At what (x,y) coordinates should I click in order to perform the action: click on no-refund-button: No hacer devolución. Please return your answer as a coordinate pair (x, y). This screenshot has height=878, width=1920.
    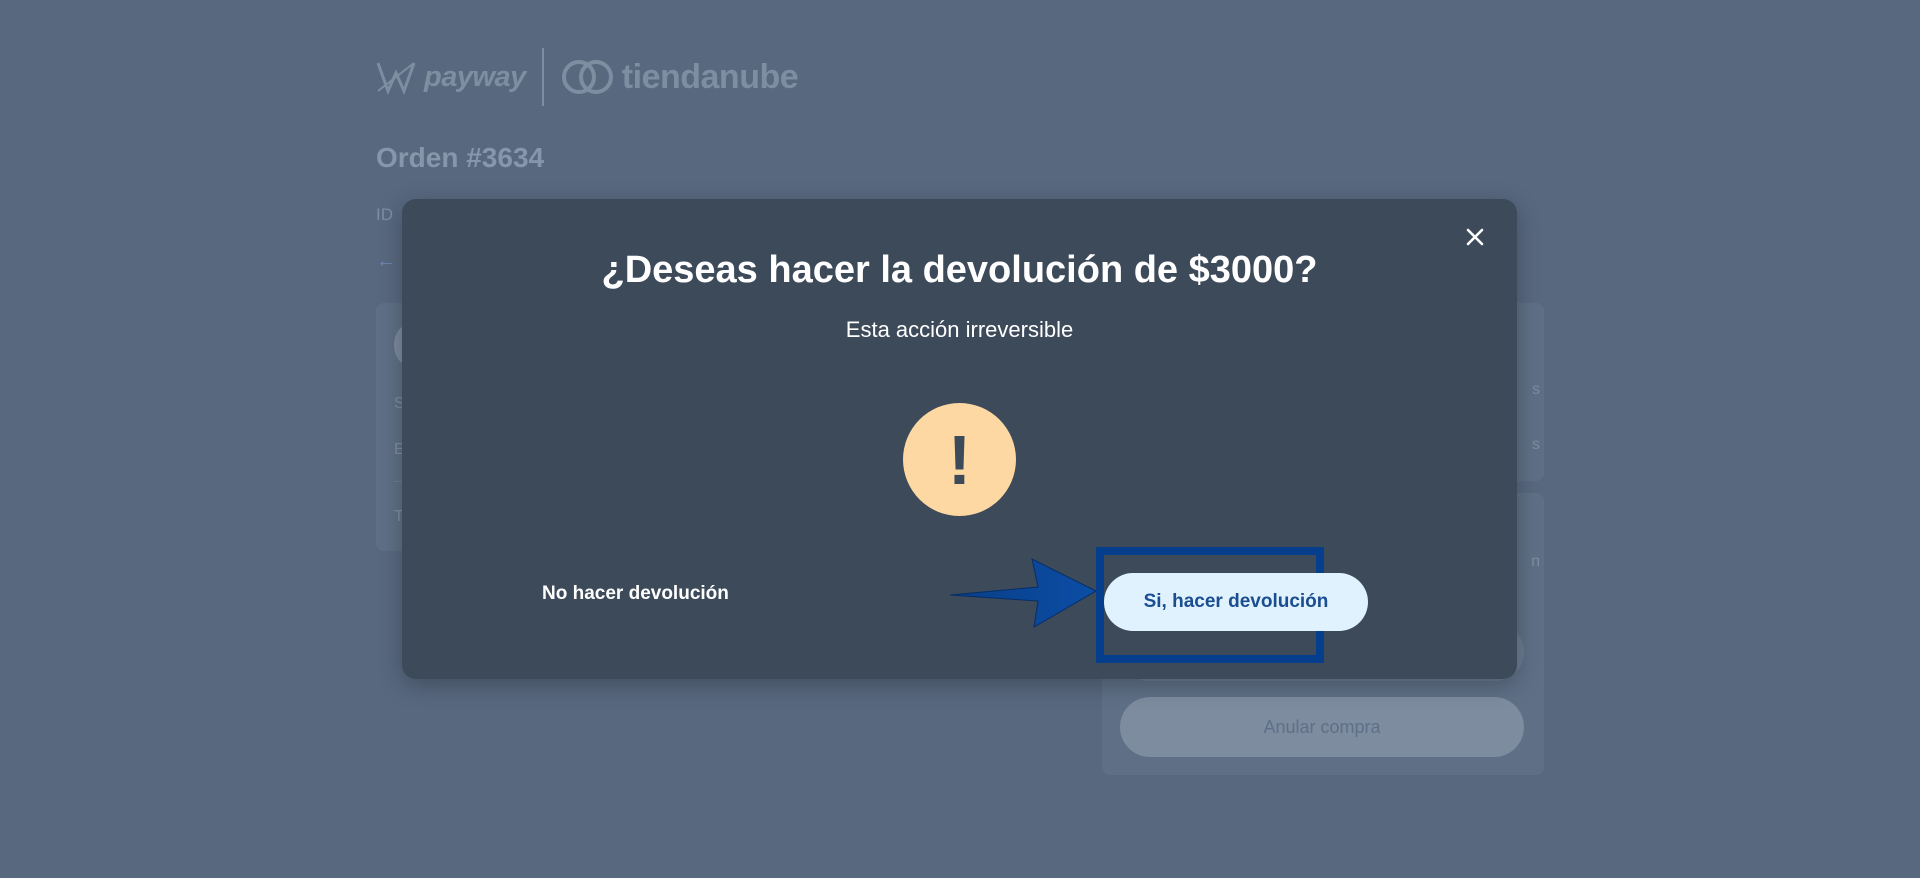
    Looking at the image, I should click on (635, 594).